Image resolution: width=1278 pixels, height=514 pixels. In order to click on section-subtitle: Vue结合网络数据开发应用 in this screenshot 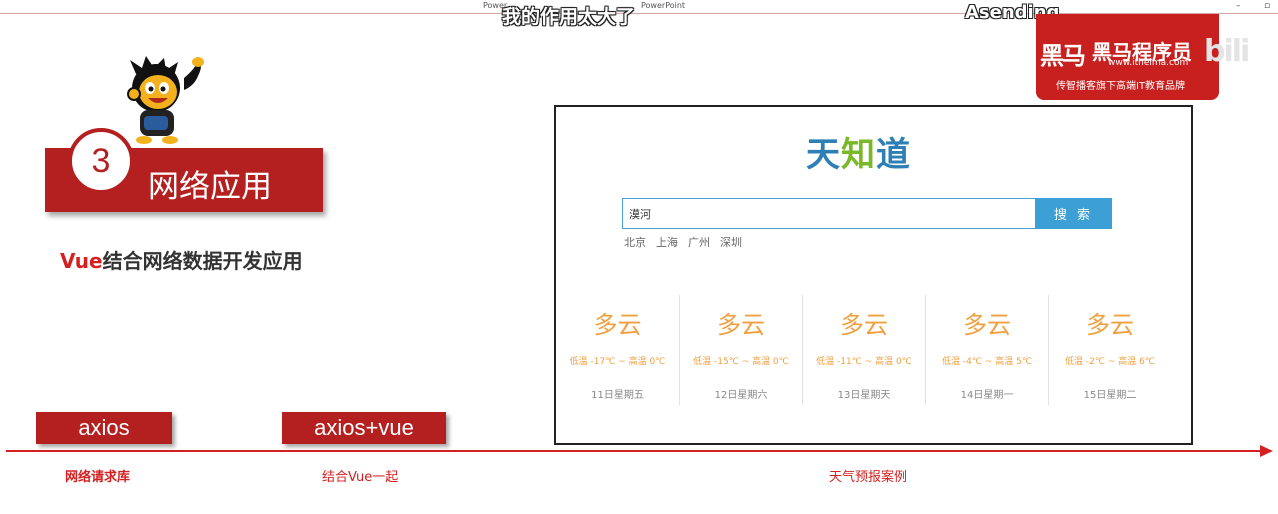, I will do `click(181, 259)`.